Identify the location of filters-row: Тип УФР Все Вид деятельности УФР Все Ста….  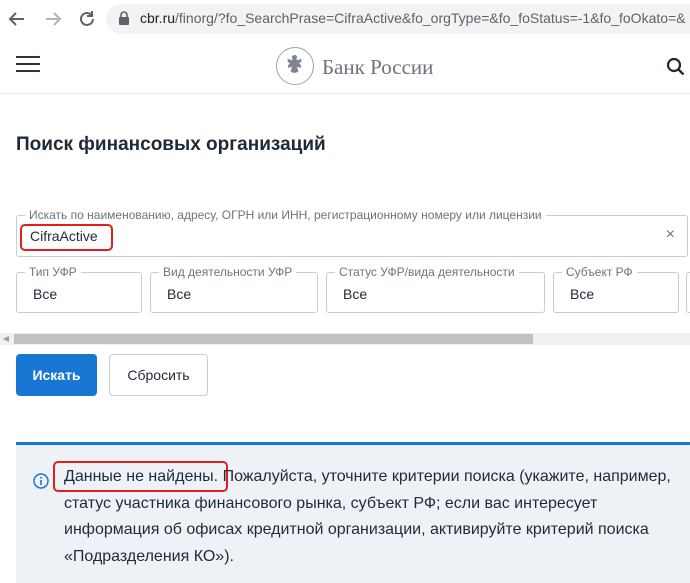
(345, 295).